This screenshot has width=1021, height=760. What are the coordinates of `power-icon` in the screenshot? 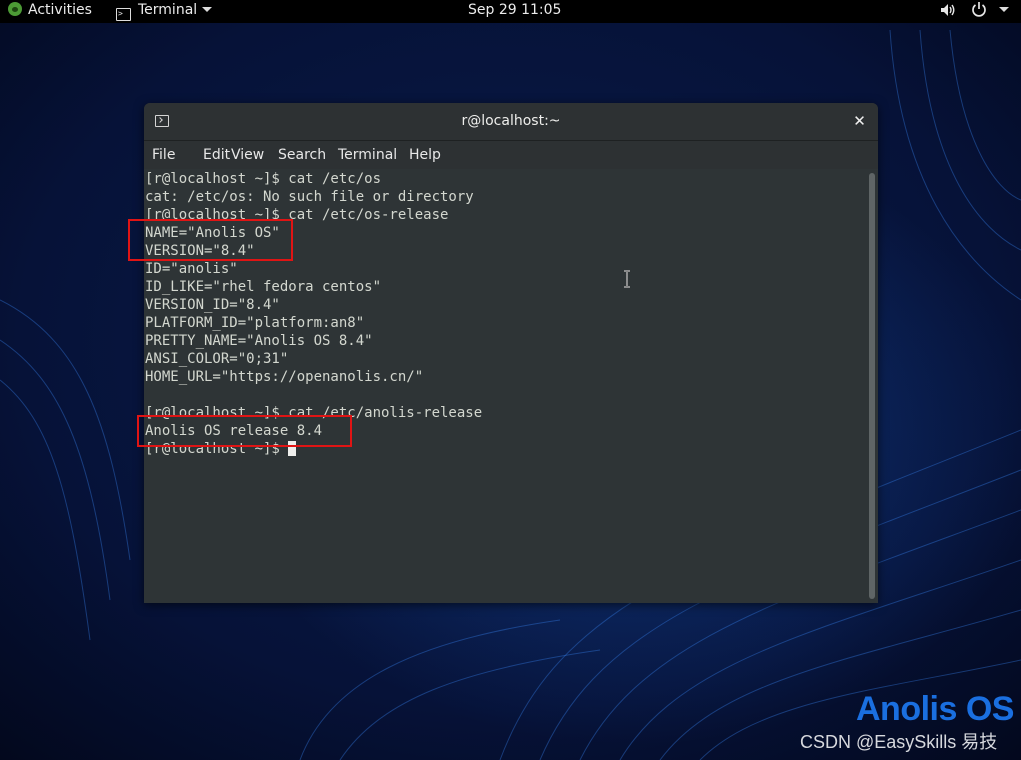 It's located at (978, 9).